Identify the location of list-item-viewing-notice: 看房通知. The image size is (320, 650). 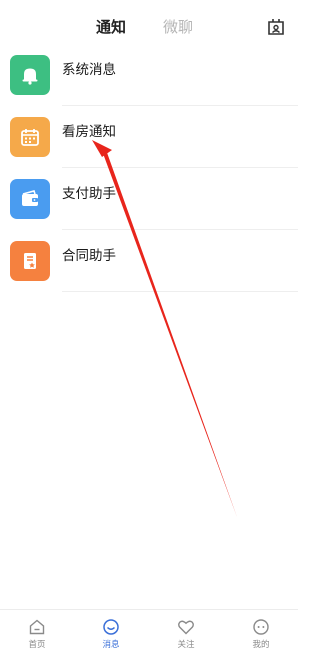
(149, 137).